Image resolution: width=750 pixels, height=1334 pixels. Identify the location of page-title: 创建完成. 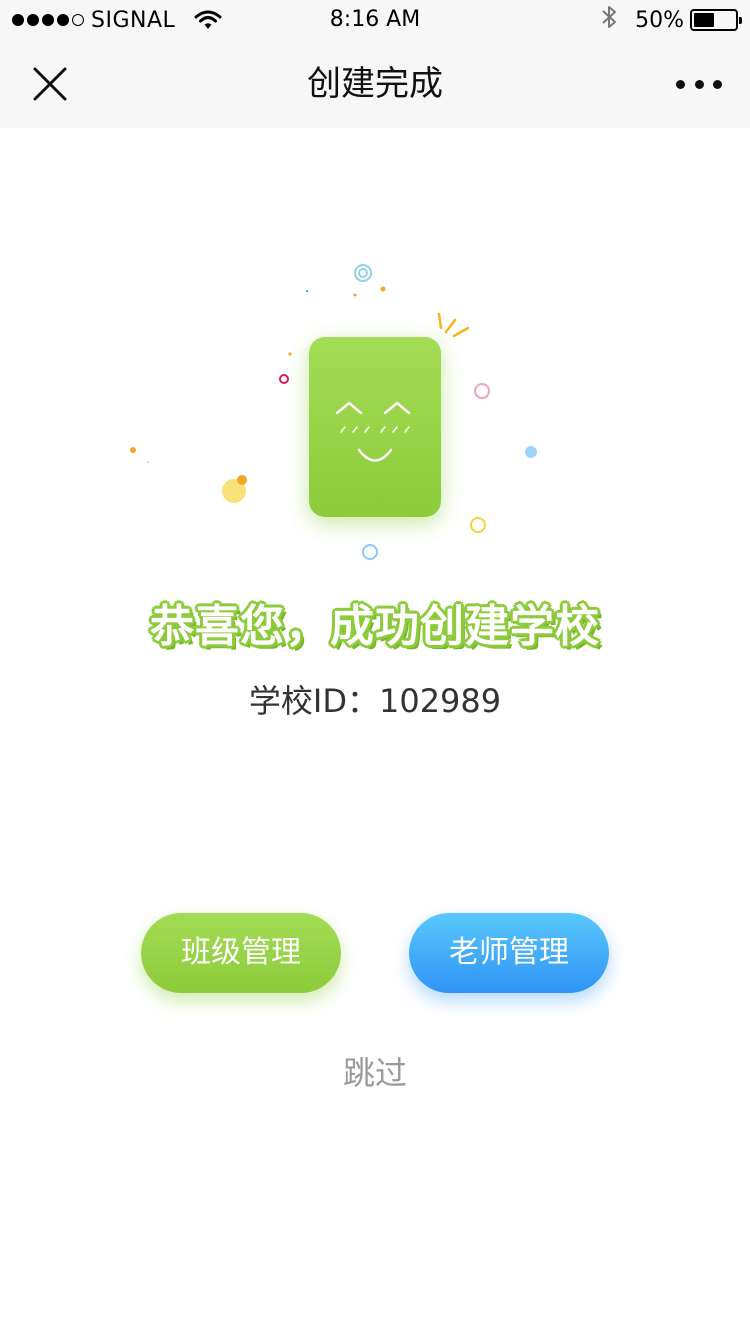
(375, 84).